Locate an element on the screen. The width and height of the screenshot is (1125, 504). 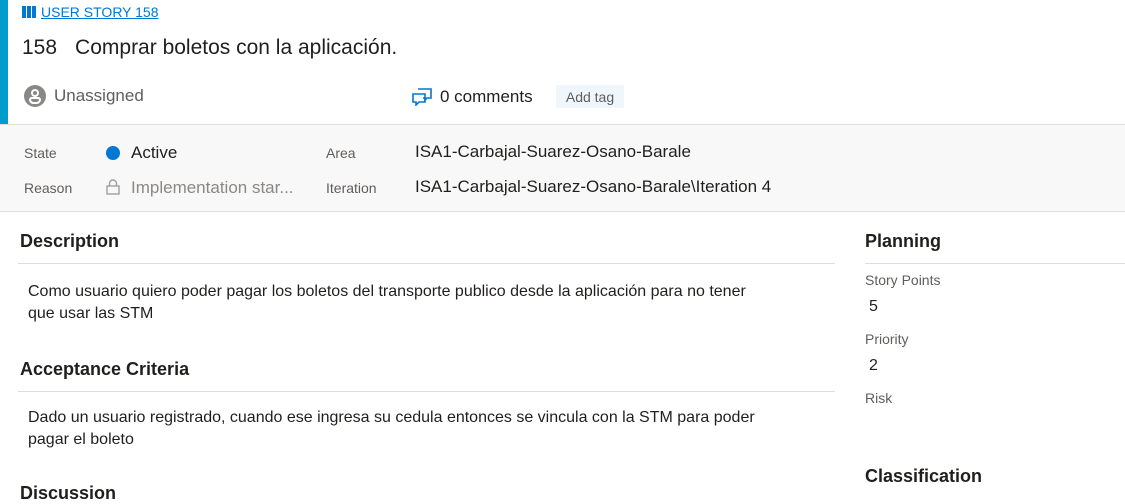
assignee-picker: Unassigned is located at coordinates (84, 96).